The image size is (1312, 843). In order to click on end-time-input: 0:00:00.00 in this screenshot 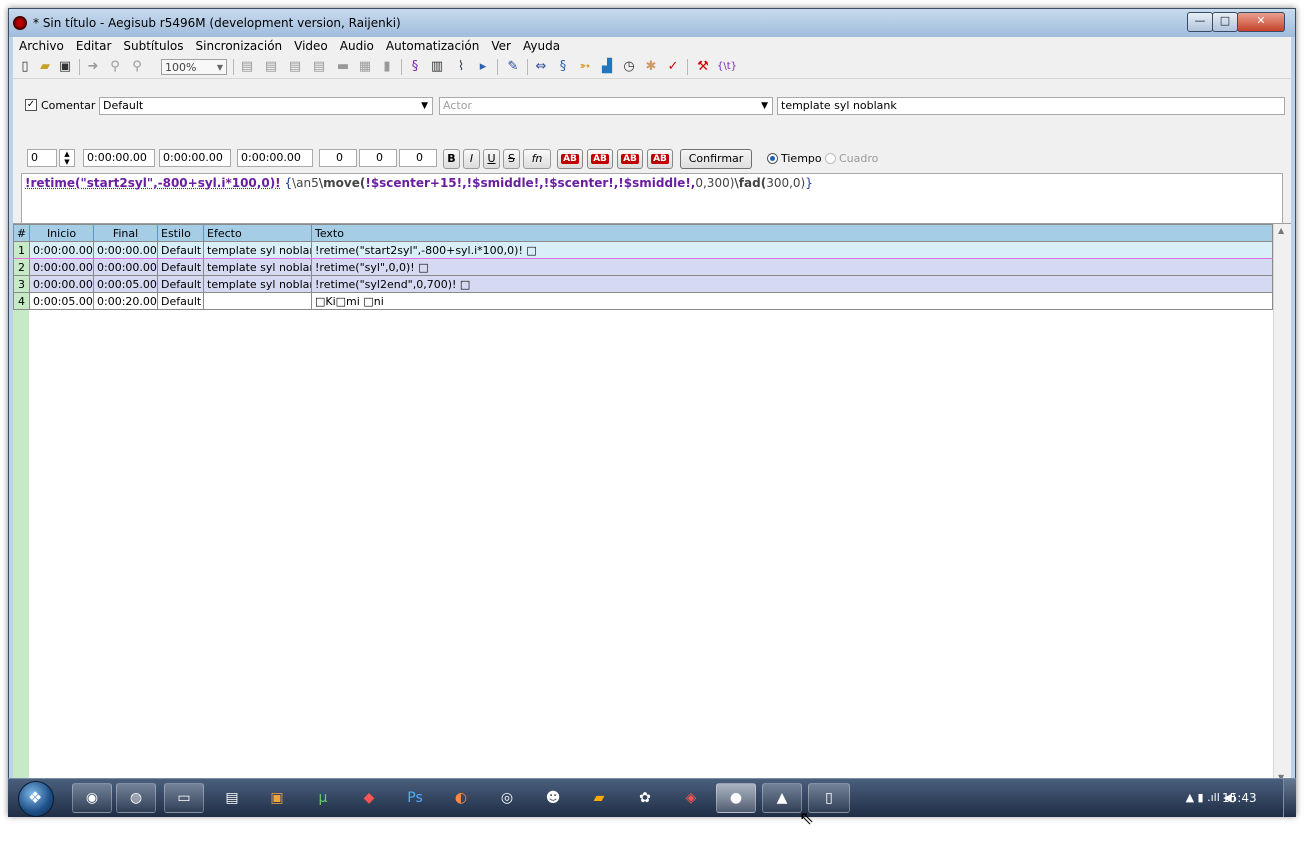, I will do `click(195, 158)`.